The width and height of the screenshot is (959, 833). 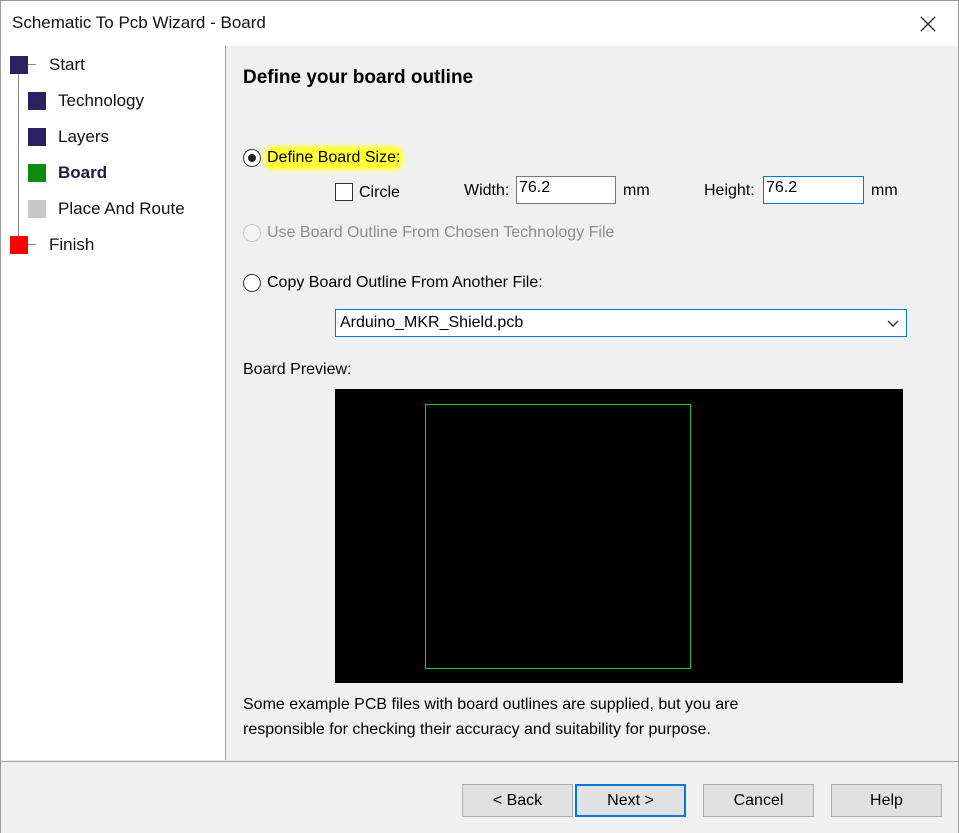 I want to click on width-unit: mm, so click(x=636, y=190).